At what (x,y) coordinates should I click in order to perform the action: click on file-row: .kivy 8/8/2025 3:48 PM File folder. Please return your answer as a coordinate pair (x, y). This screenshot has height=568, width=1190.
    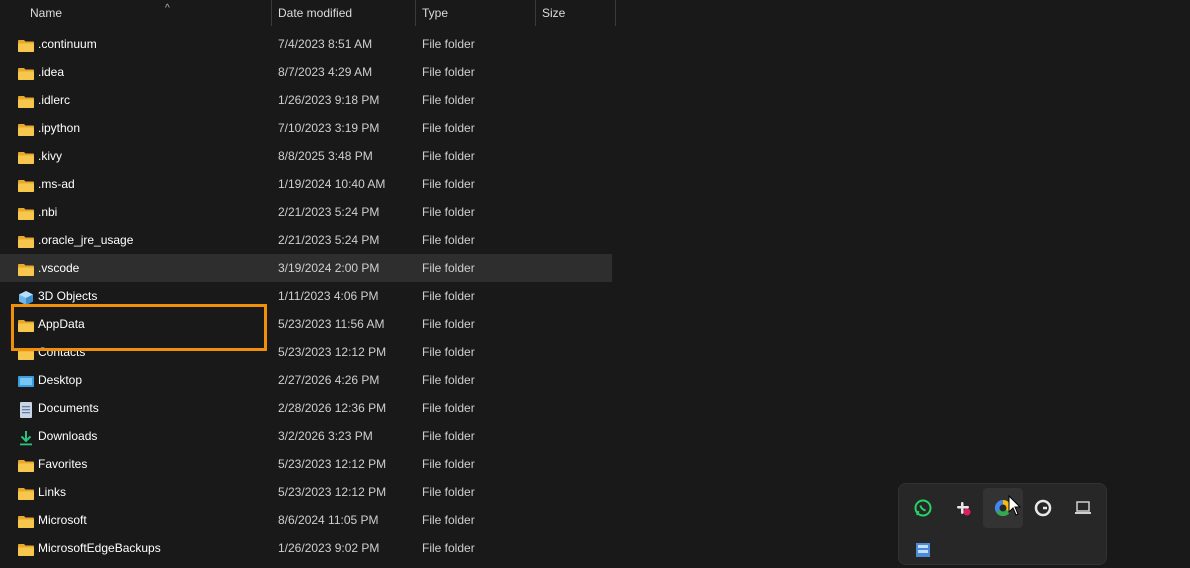
    Looking at the image, I should click on (306, 156).